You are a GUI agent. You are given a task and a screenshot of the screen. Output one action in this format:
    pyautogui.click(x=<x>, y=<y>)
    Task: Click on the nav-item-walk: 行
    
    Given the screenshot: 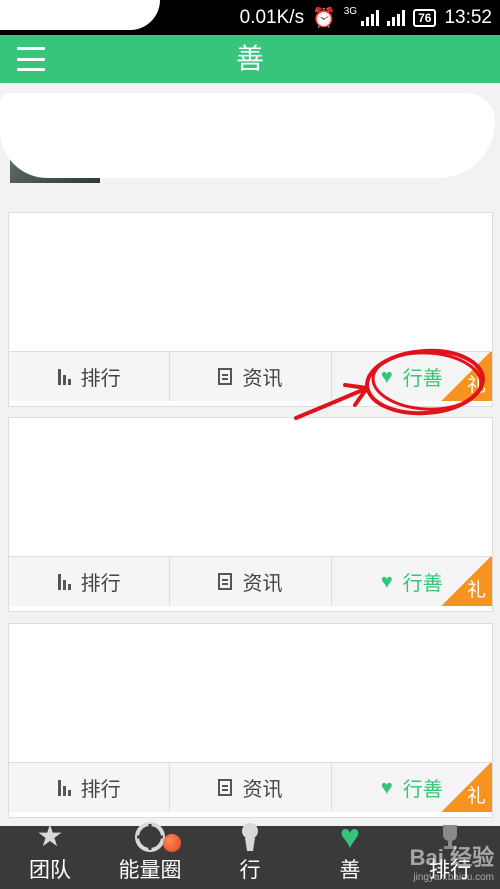 What is the action you would take?
    pyautogui.click(x=250, y=856)
    